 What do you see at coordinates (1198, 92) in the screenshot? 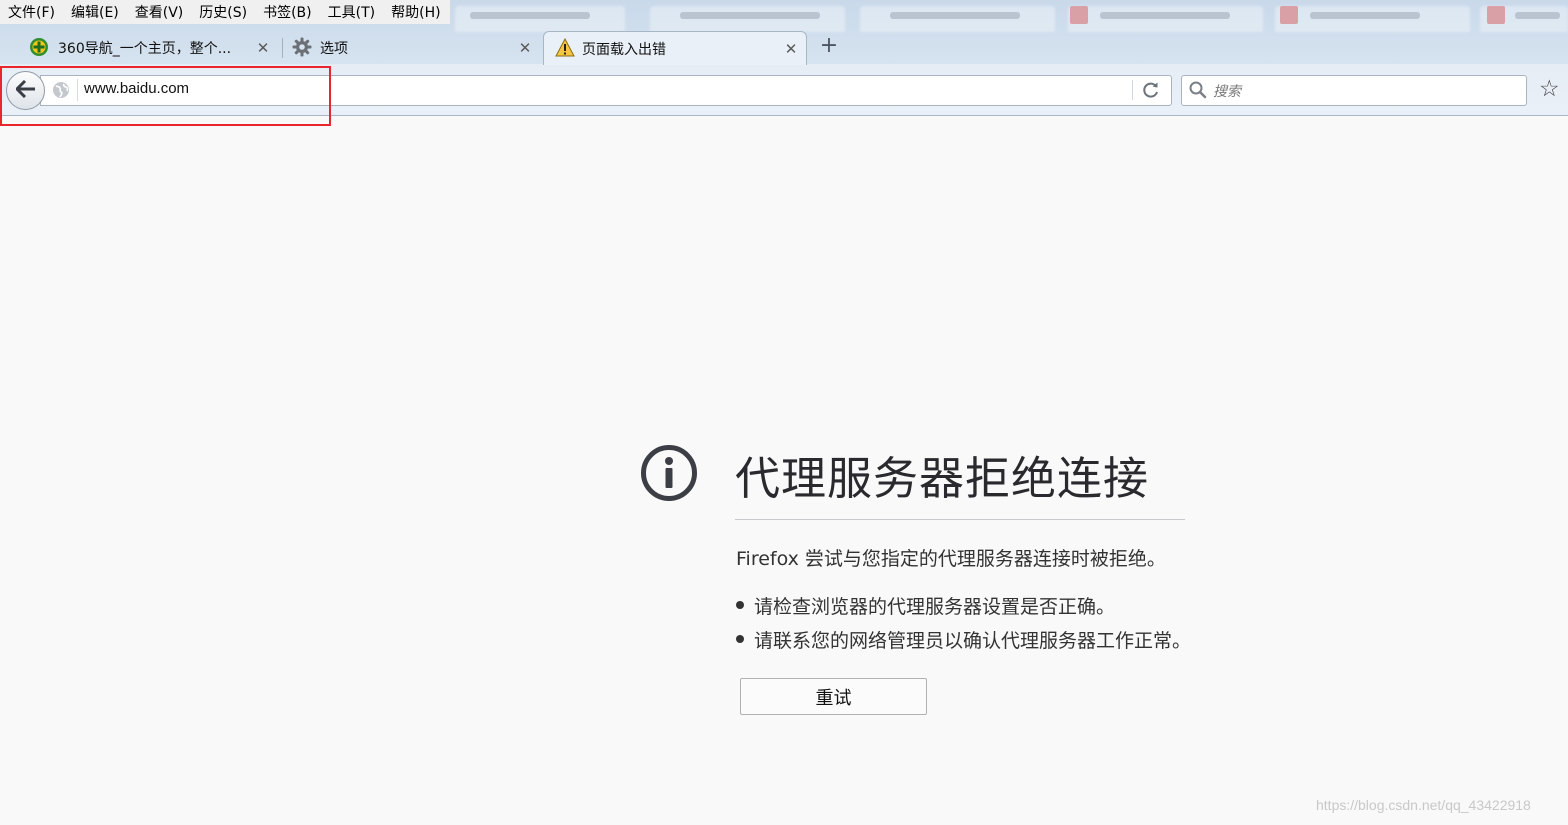
I see `search-icon` at bounding box center [1198, 92].